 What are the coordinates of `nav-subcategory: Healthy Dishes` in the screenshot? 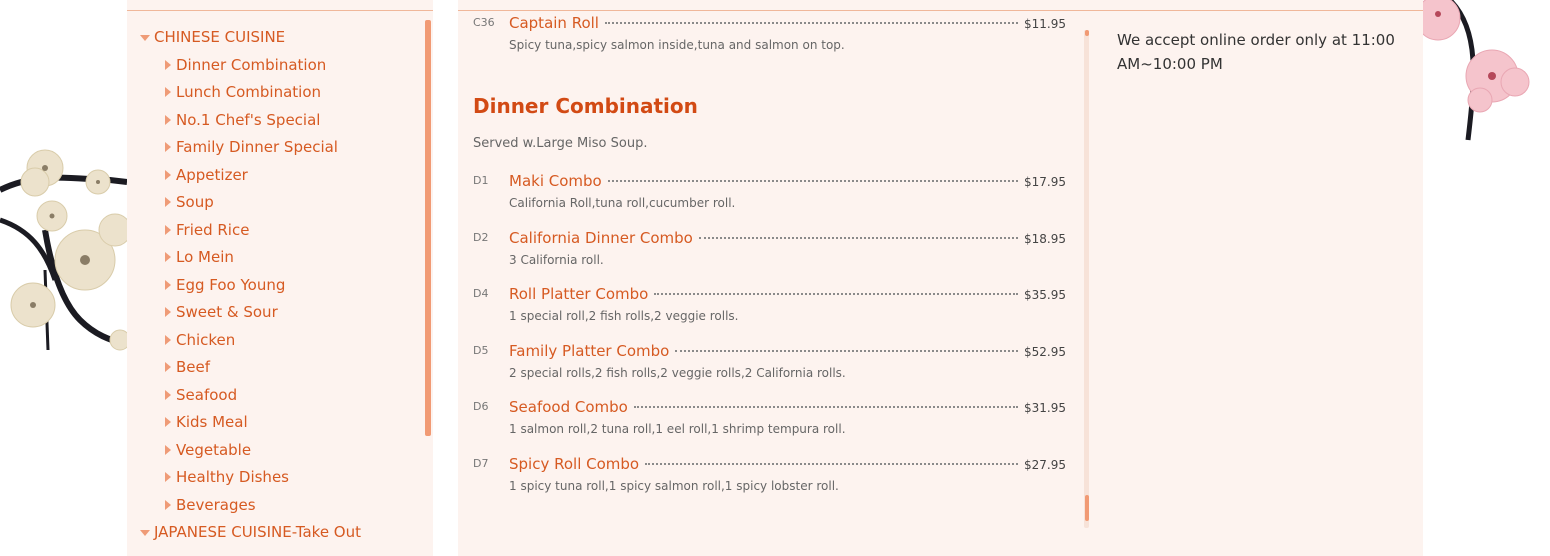 It's located at (276, 478).